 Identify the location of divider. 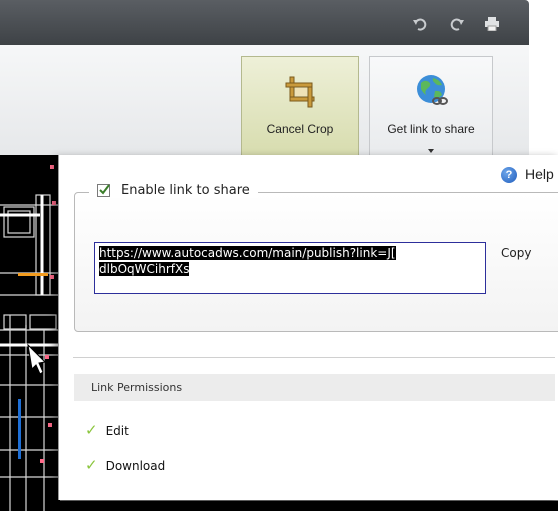
(314, 357).